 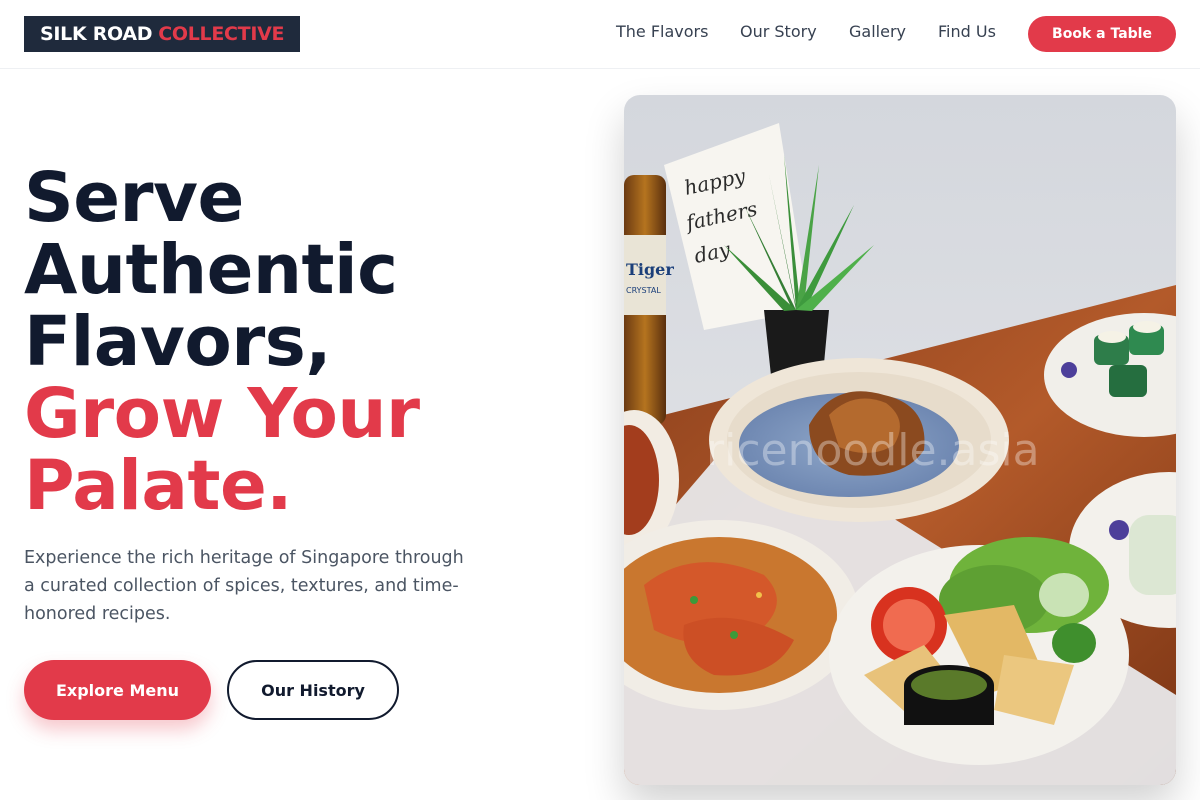 What do you see at coordinates (96, 34) in the screenshot?
I see `brand-name-primary: SILK ROAD` at bounding box center [96, 34].